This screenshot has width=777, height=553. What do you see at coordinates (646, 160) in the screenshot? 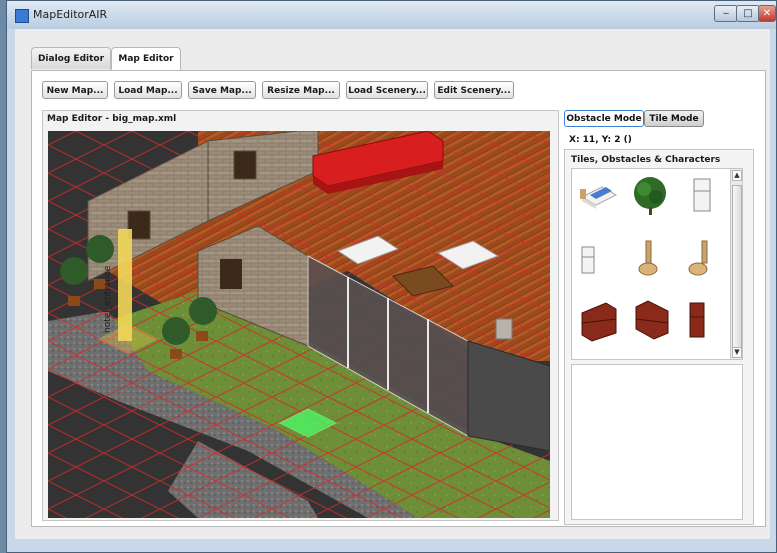
I see `tiles-panel-title: Tiles, Obstacles & Characters` at bounding box center [646, 160].